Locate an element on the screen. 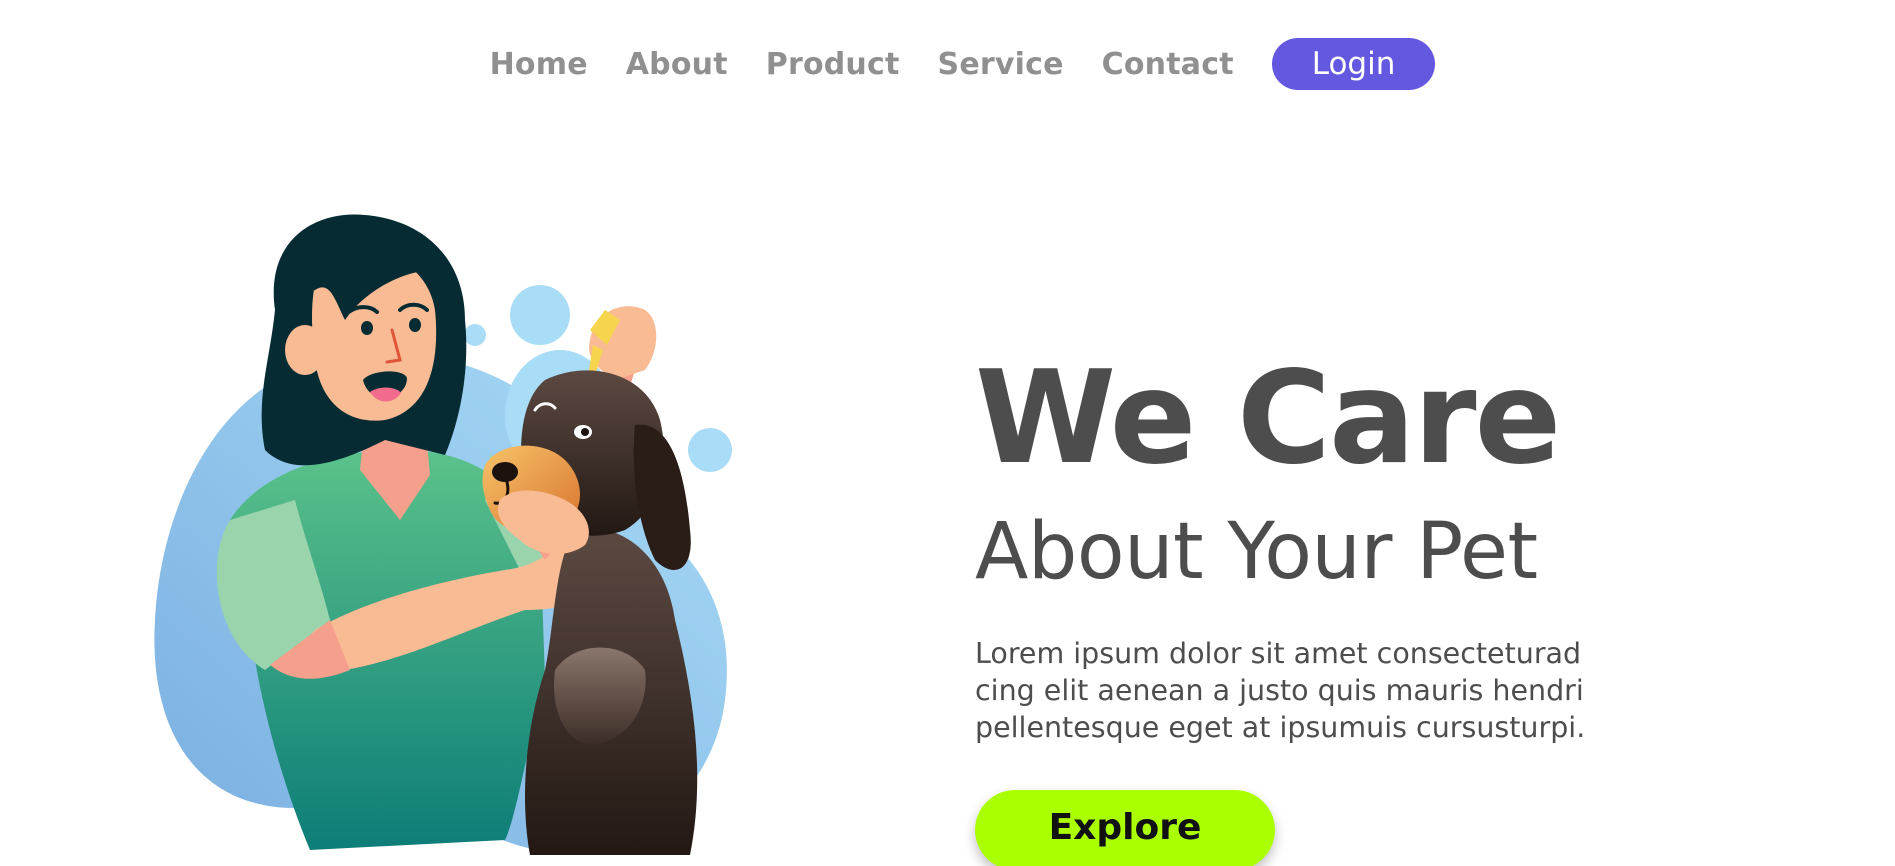 This screenshot has width=1895, height=866. top-navigation: Home About Product Service Contact Login is located at coordinates (947, 64).